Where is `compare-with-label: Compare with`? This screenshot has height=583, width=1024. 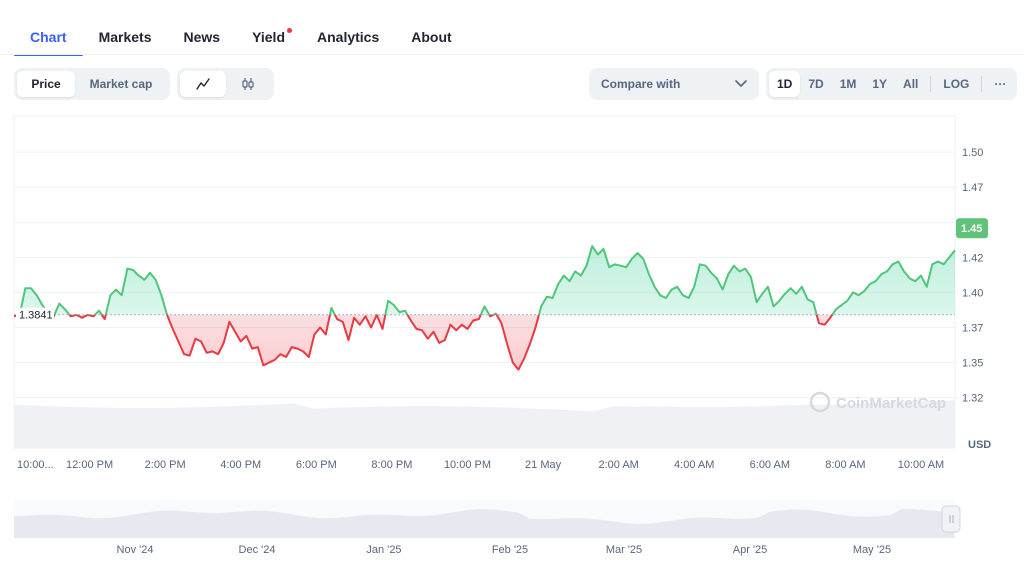
compare-with-label: Compare with is located at coordinates (641, 84).